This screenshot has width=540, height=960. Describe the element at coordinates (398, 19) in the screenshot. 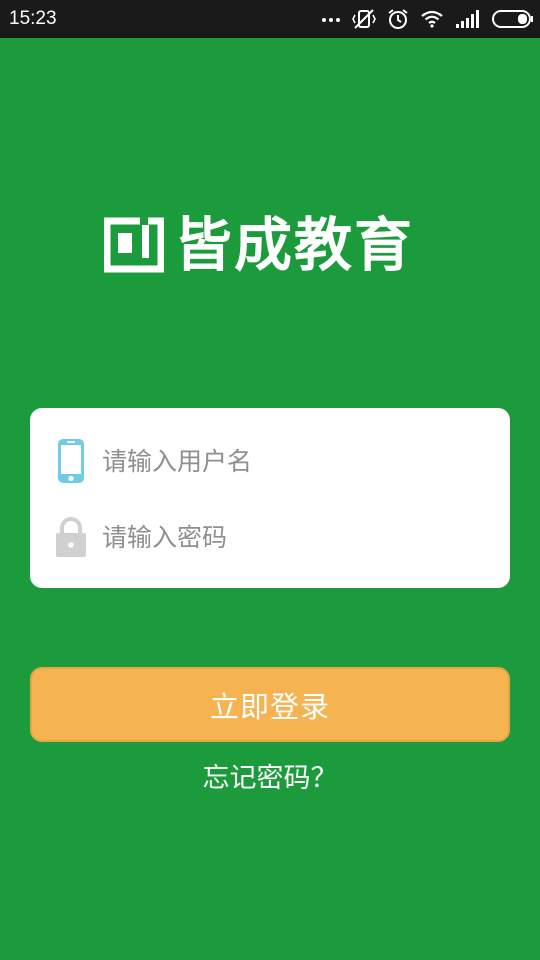

I see `alarm-icon` at that location.